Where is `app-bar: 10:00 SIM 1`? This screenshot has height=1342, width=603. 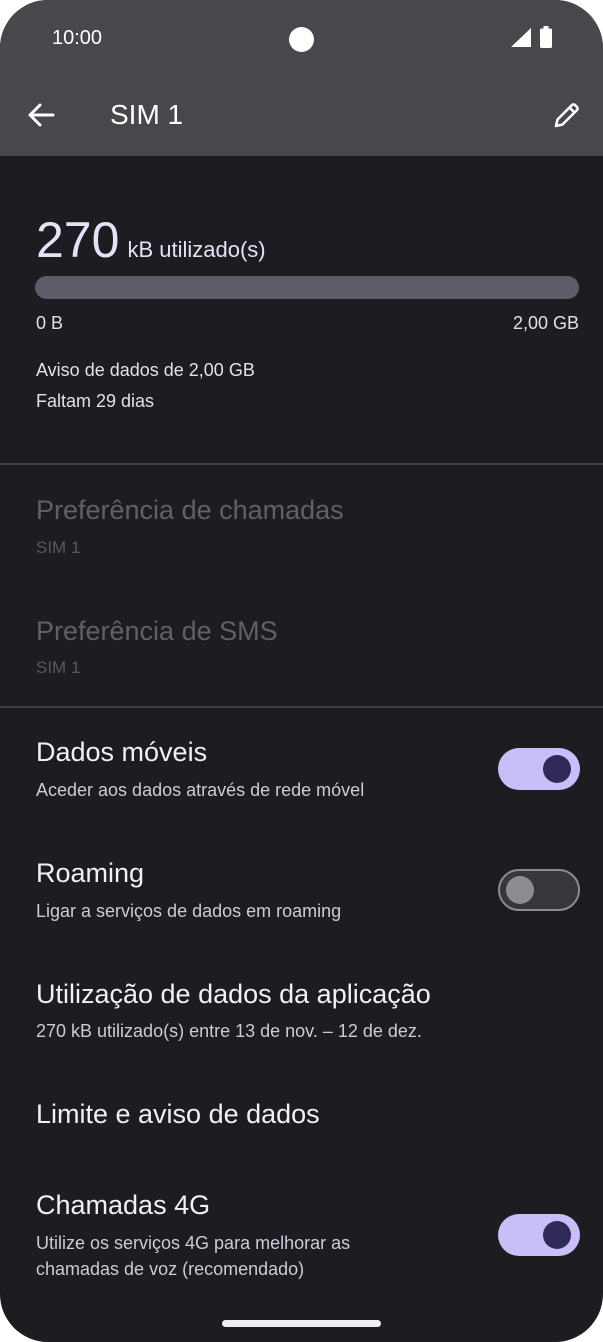
app-bar: 10:00 SIM 1 is located at coordinates (301, 78).